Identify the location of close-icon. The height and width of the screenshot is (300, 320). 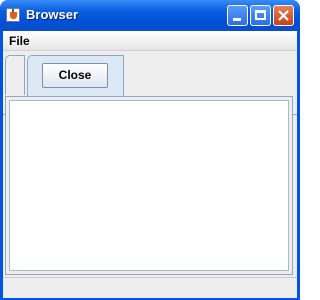
(283, 15).